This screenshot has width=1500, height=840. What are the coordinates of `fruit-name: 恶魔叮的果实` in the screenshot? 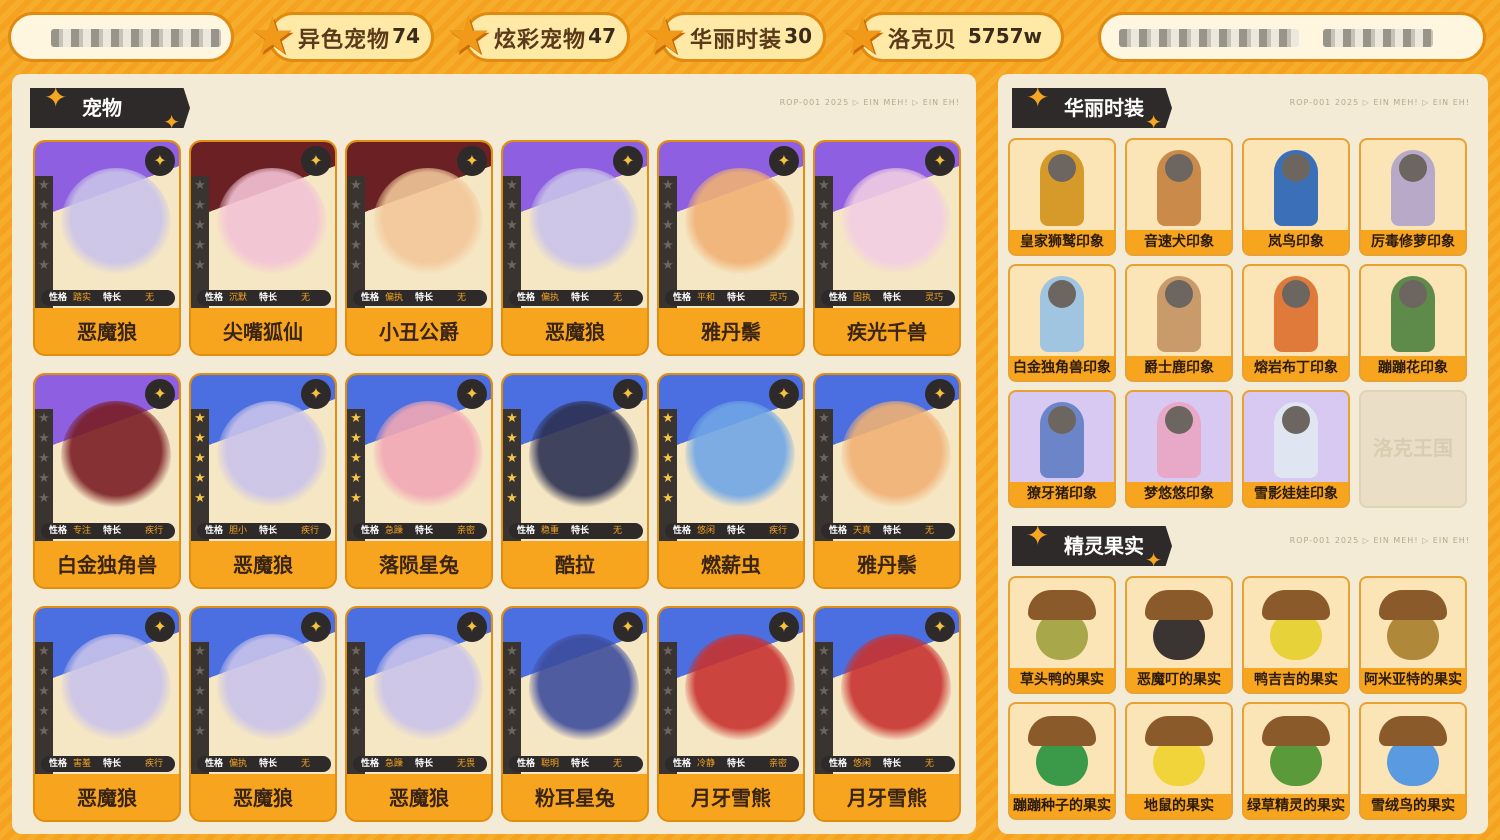 It's located at (1179, 680).